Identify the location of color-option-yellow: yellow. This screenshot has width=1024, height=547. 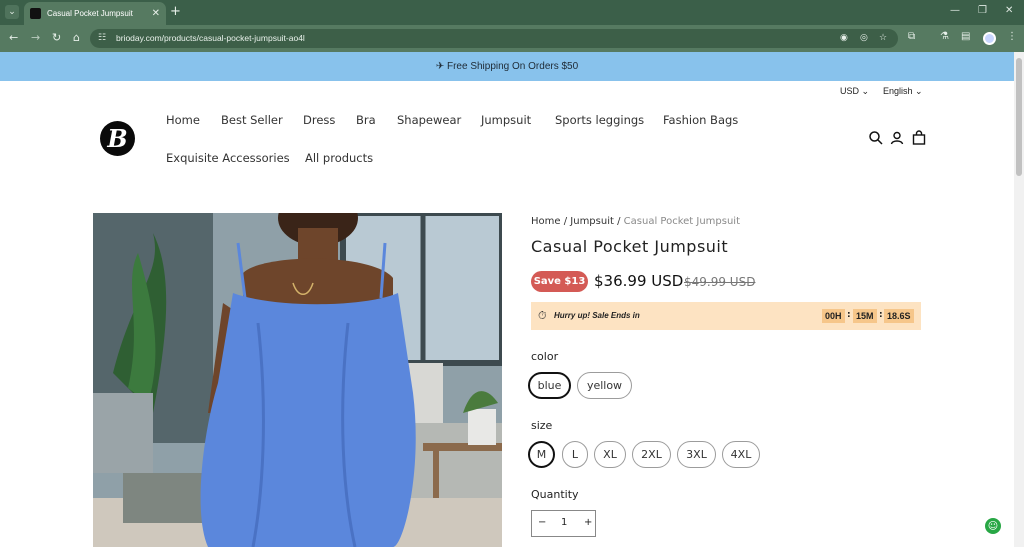
(604, 385).